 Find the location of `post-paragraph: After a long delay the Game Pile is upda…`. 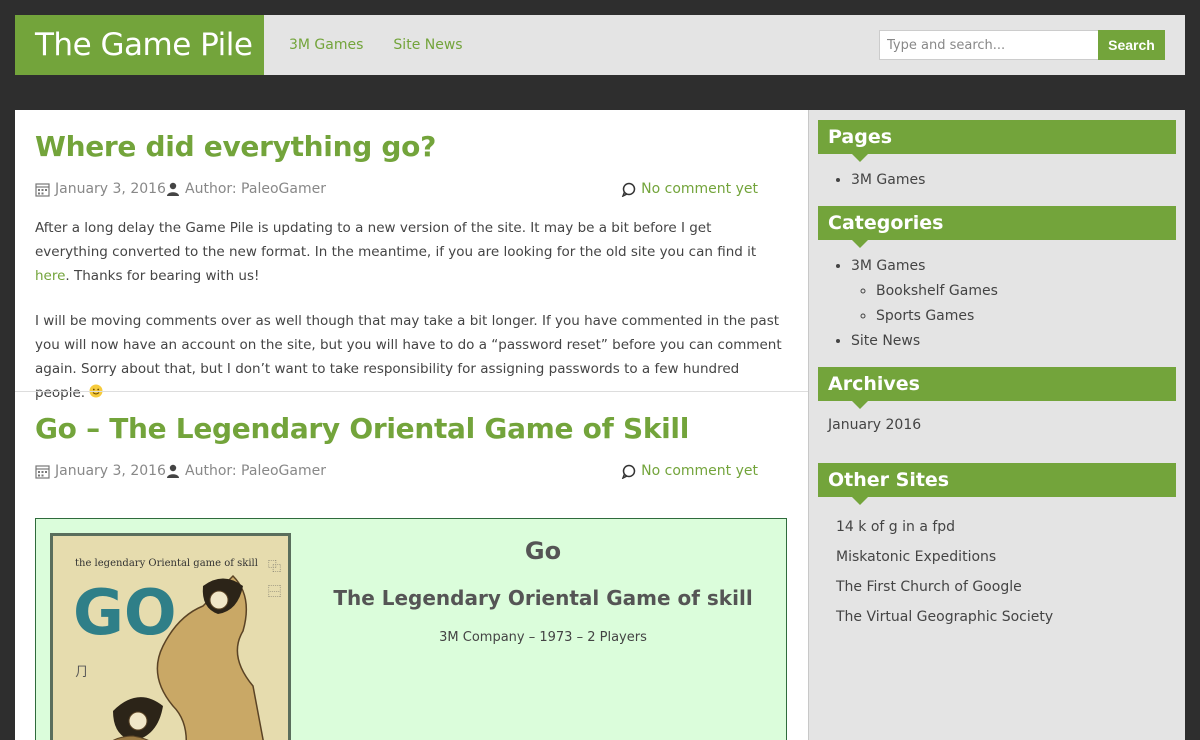

post-paragraph: After a long delay the Game Pile is upda… is located at coordinates (396, 252).